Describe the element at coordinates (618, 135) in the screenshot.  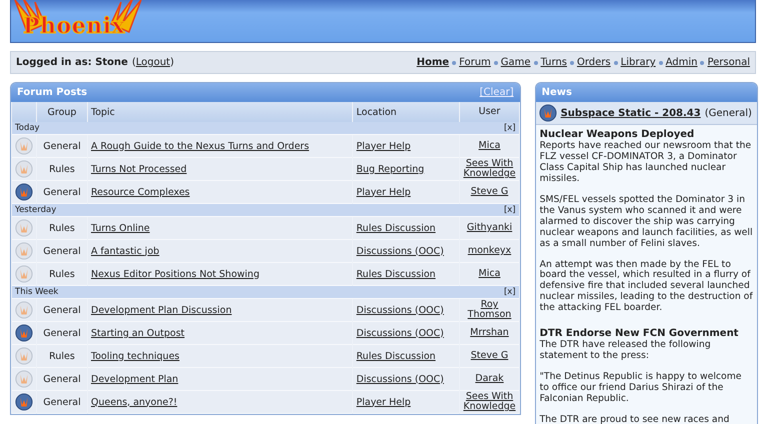
I see `article-title: Nuclear Weapons Deployed` at that location.